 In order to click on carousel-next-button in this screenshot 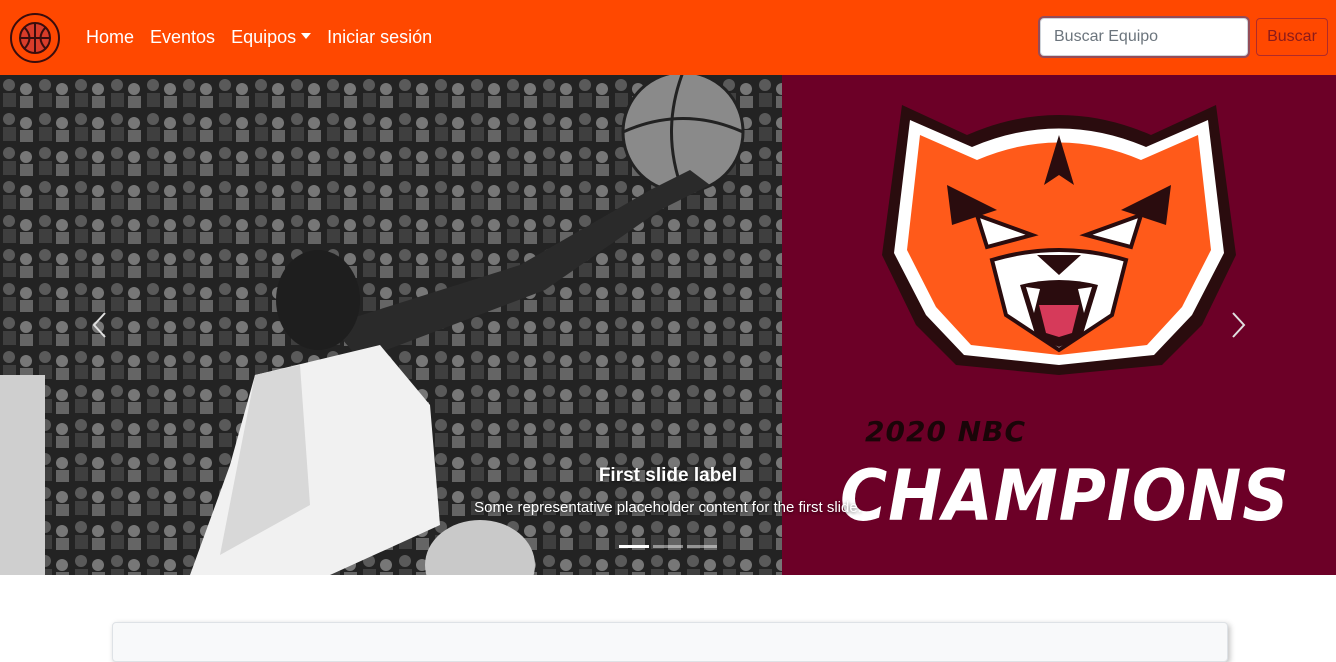, I will do `click(1239, 325)`.